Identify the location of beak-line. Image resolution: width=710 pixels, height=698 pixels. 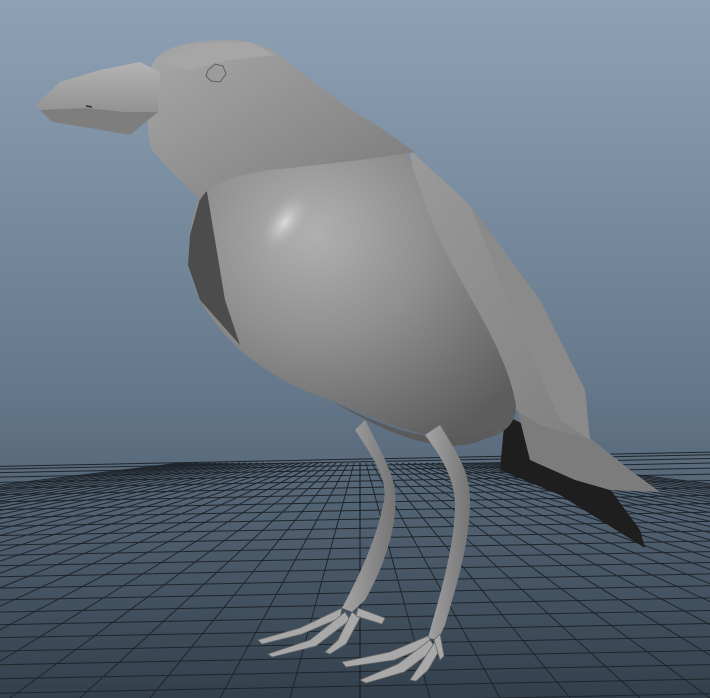
(89, 106).